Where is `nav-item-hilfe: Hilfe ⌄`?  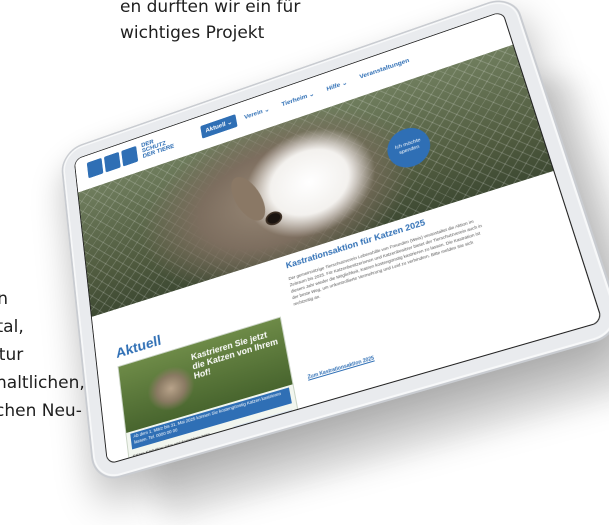
nav-item-hilfe: Hilfe ⌄ is located at coordinates (337, 86).